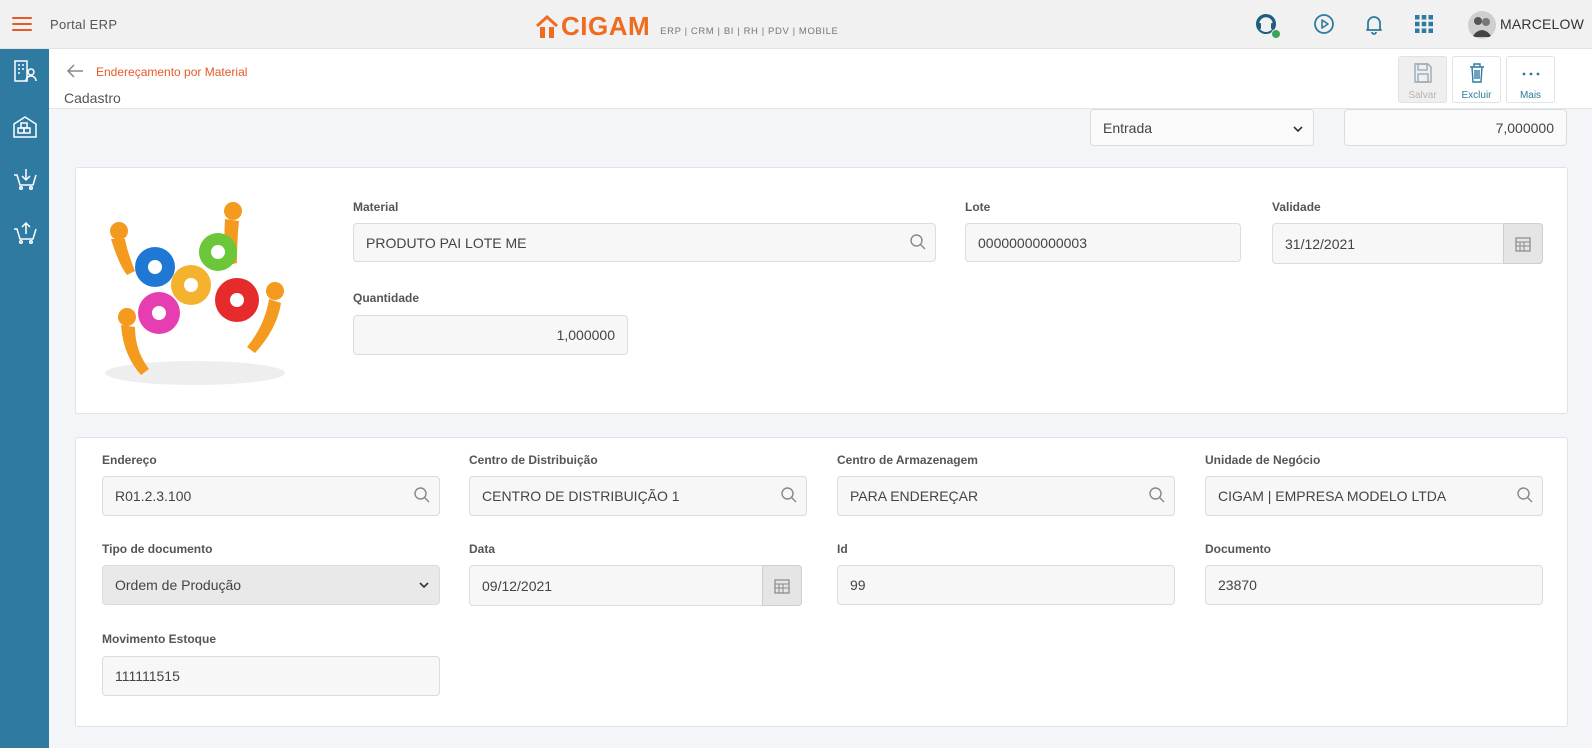  I want to click on movimento-estoque-field: 111111515, so click(271, 676).